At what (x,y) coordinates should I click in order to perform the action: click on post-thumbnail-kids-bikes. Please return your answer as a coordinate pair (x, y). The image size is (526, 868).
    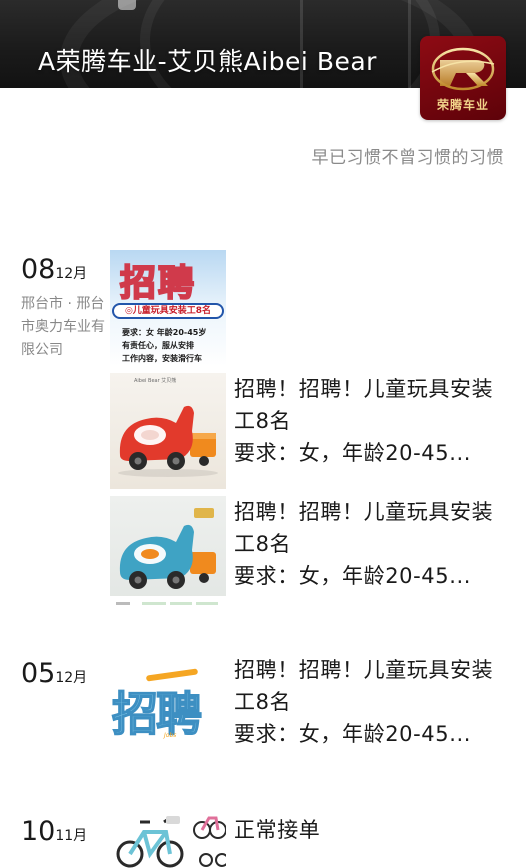
    Looking at the image, I should click on (168, 838).